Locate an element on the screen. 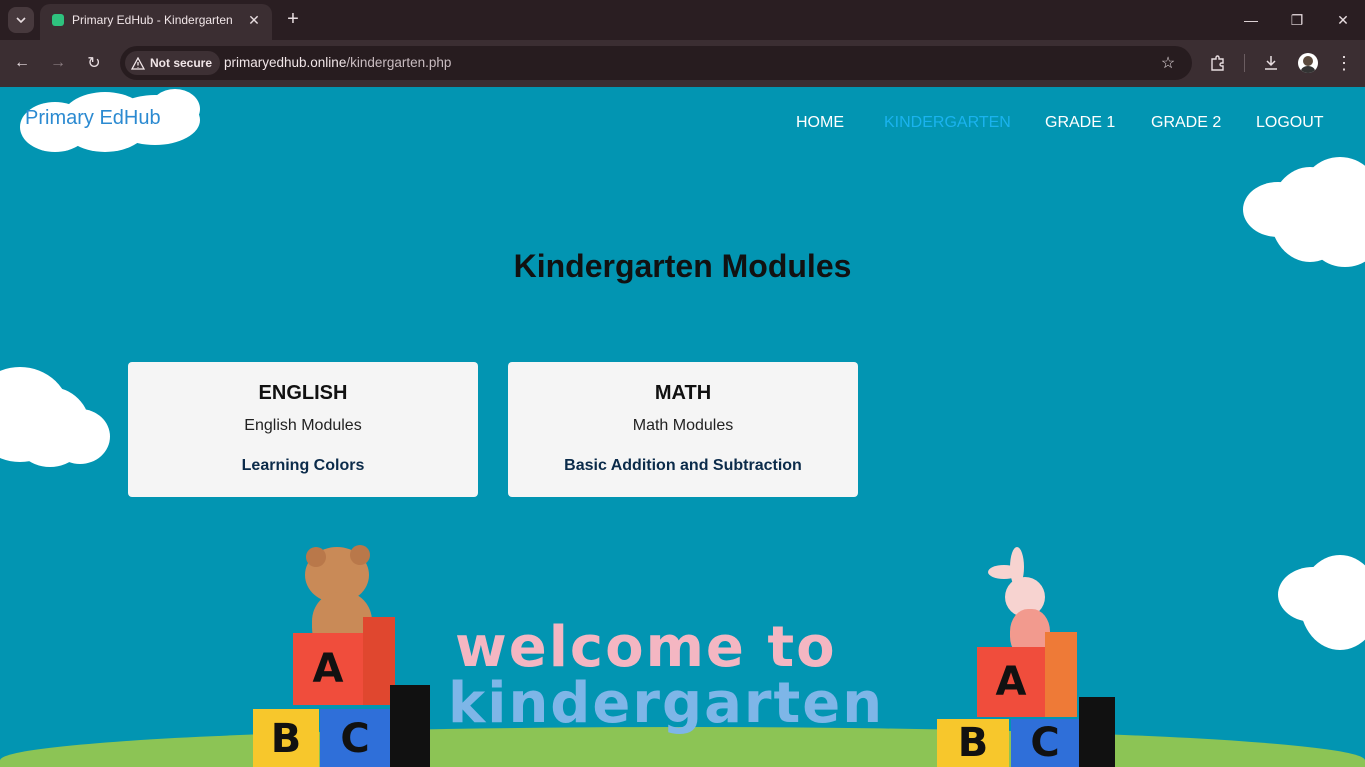 The image size is (1365, 767). toolbar-divider is located at coordinates (1244, 63).